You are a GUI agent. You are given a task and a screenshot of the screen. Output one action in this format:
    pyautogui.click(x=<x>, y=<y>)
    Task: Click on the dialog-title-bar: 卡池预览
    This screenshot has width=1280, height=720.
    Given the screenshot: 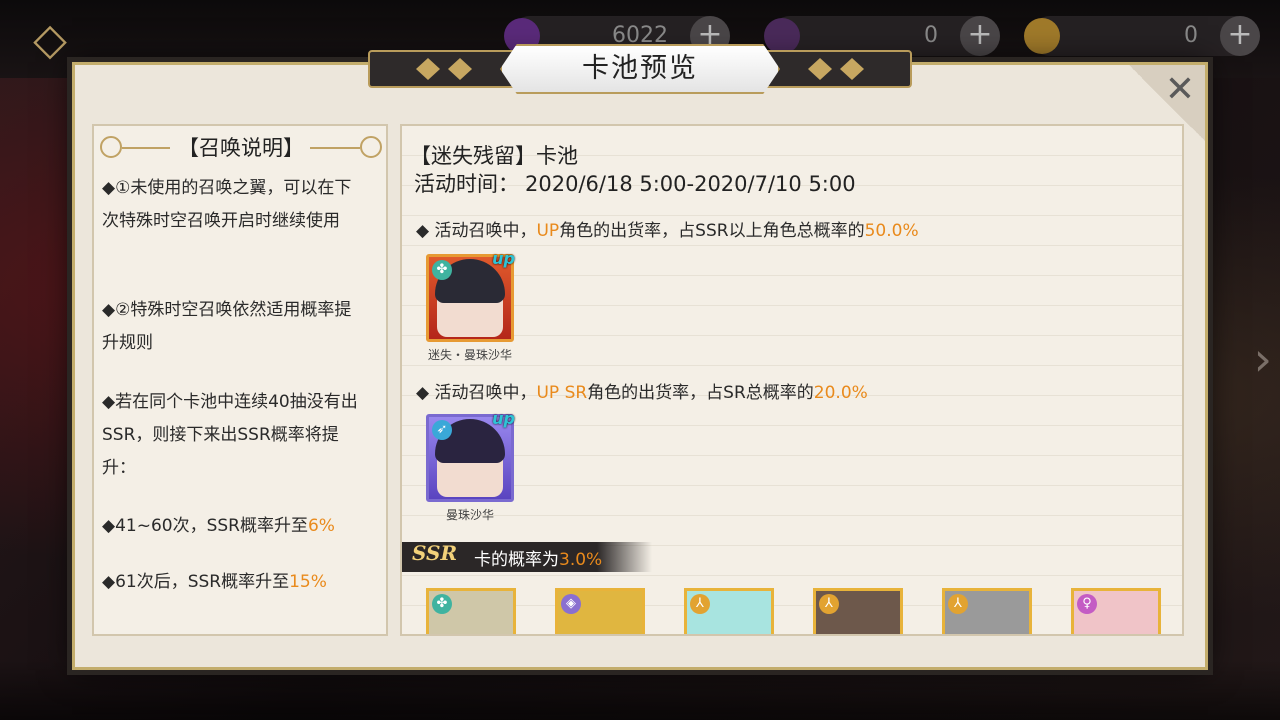 What is the action you would take?
    pyautogui.click(x=640, y=69)
    